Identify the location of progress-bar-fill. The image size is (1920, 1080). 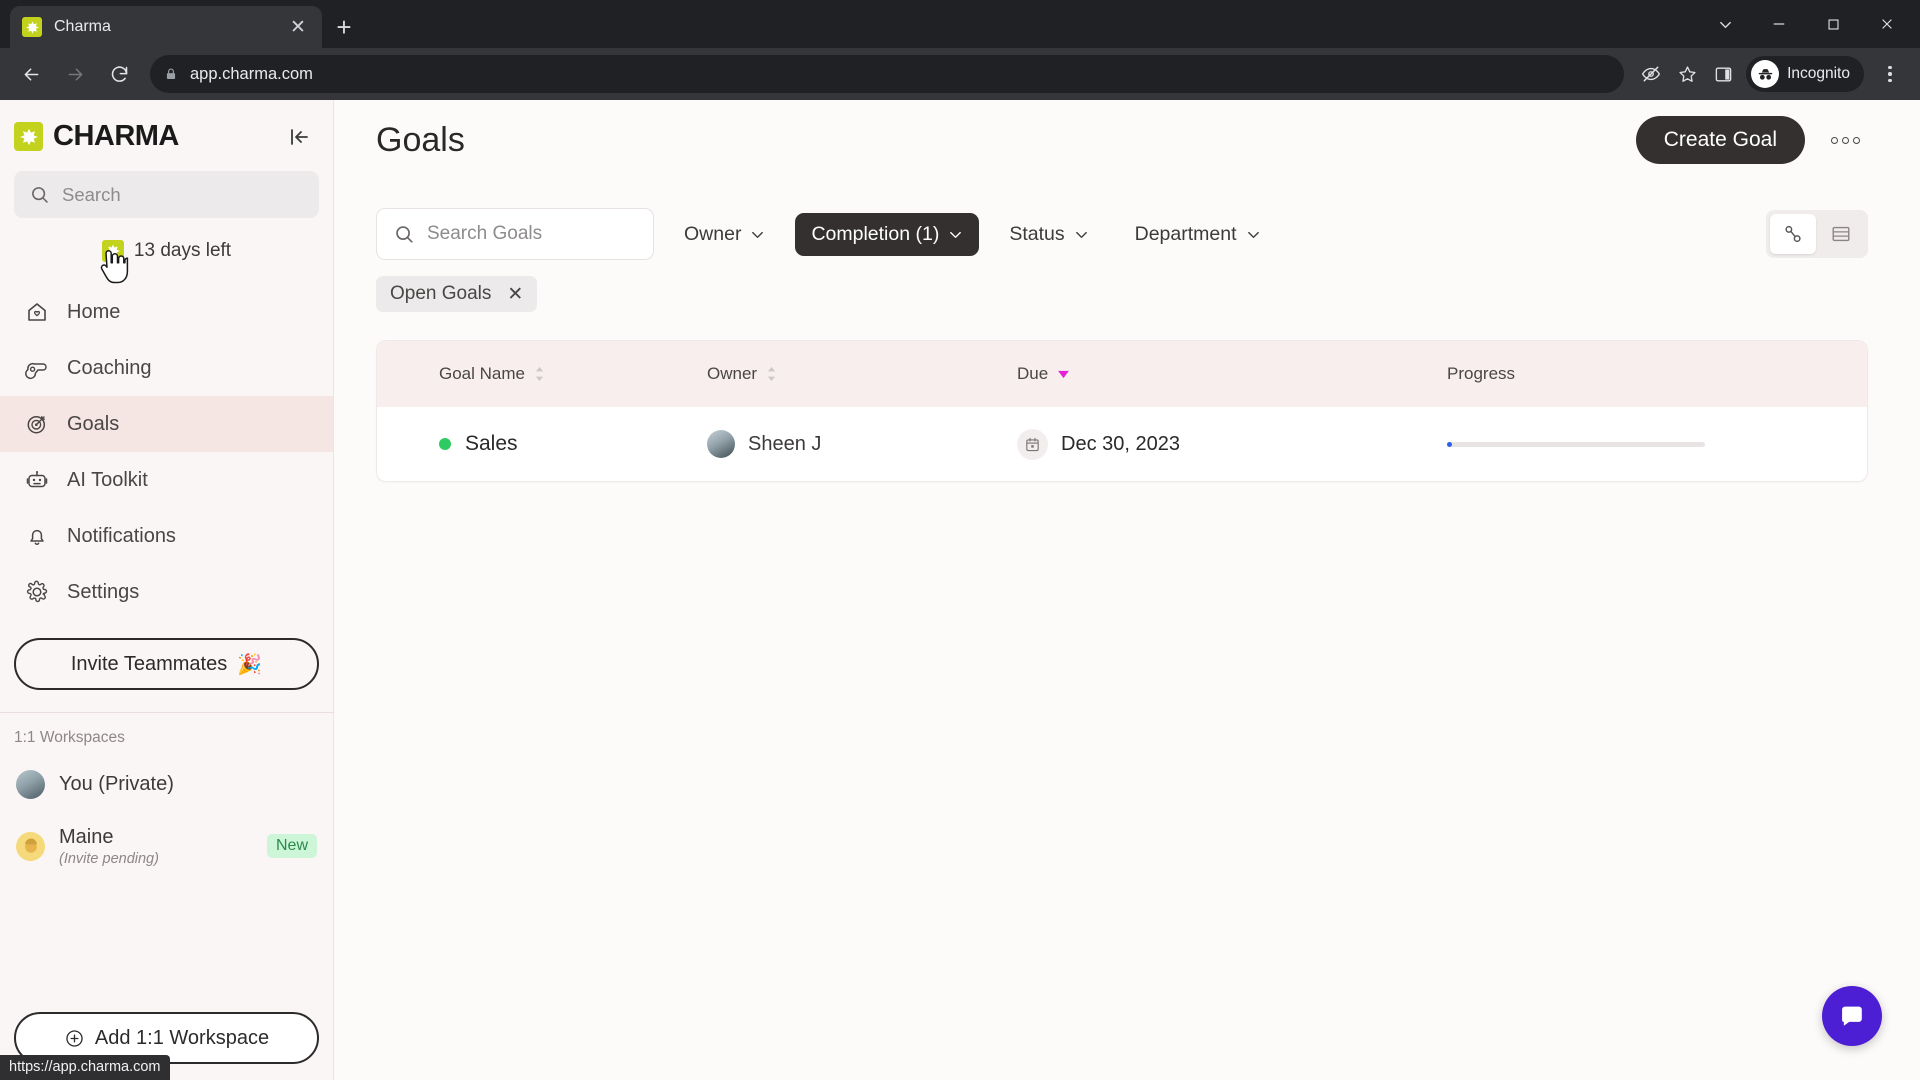
(1450, 444).